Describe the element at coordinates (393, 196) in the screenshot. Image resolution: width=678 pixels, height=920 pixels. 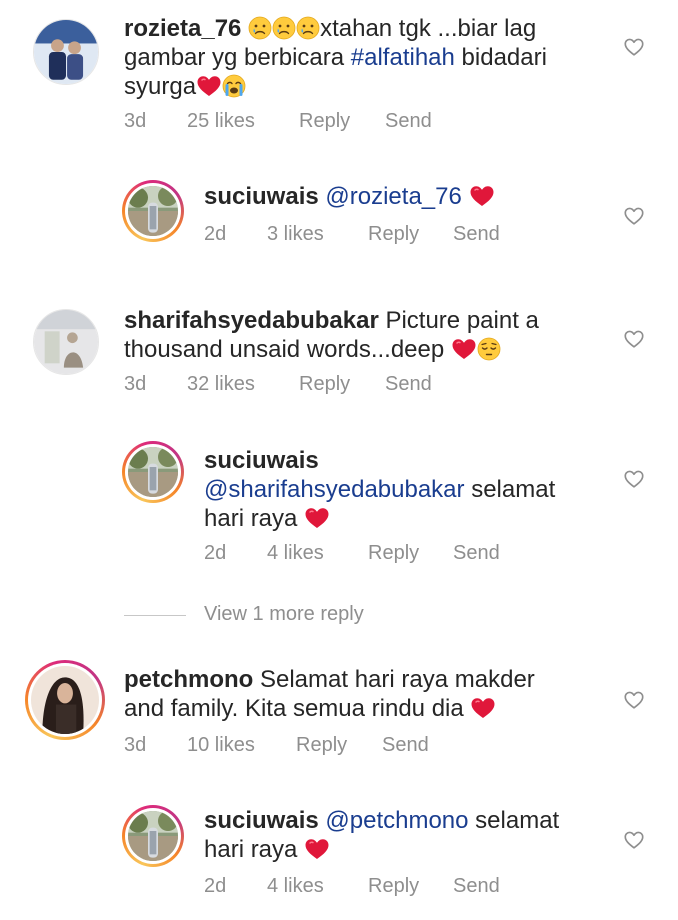
I see `mention-link: @rozieta_76` at that location.